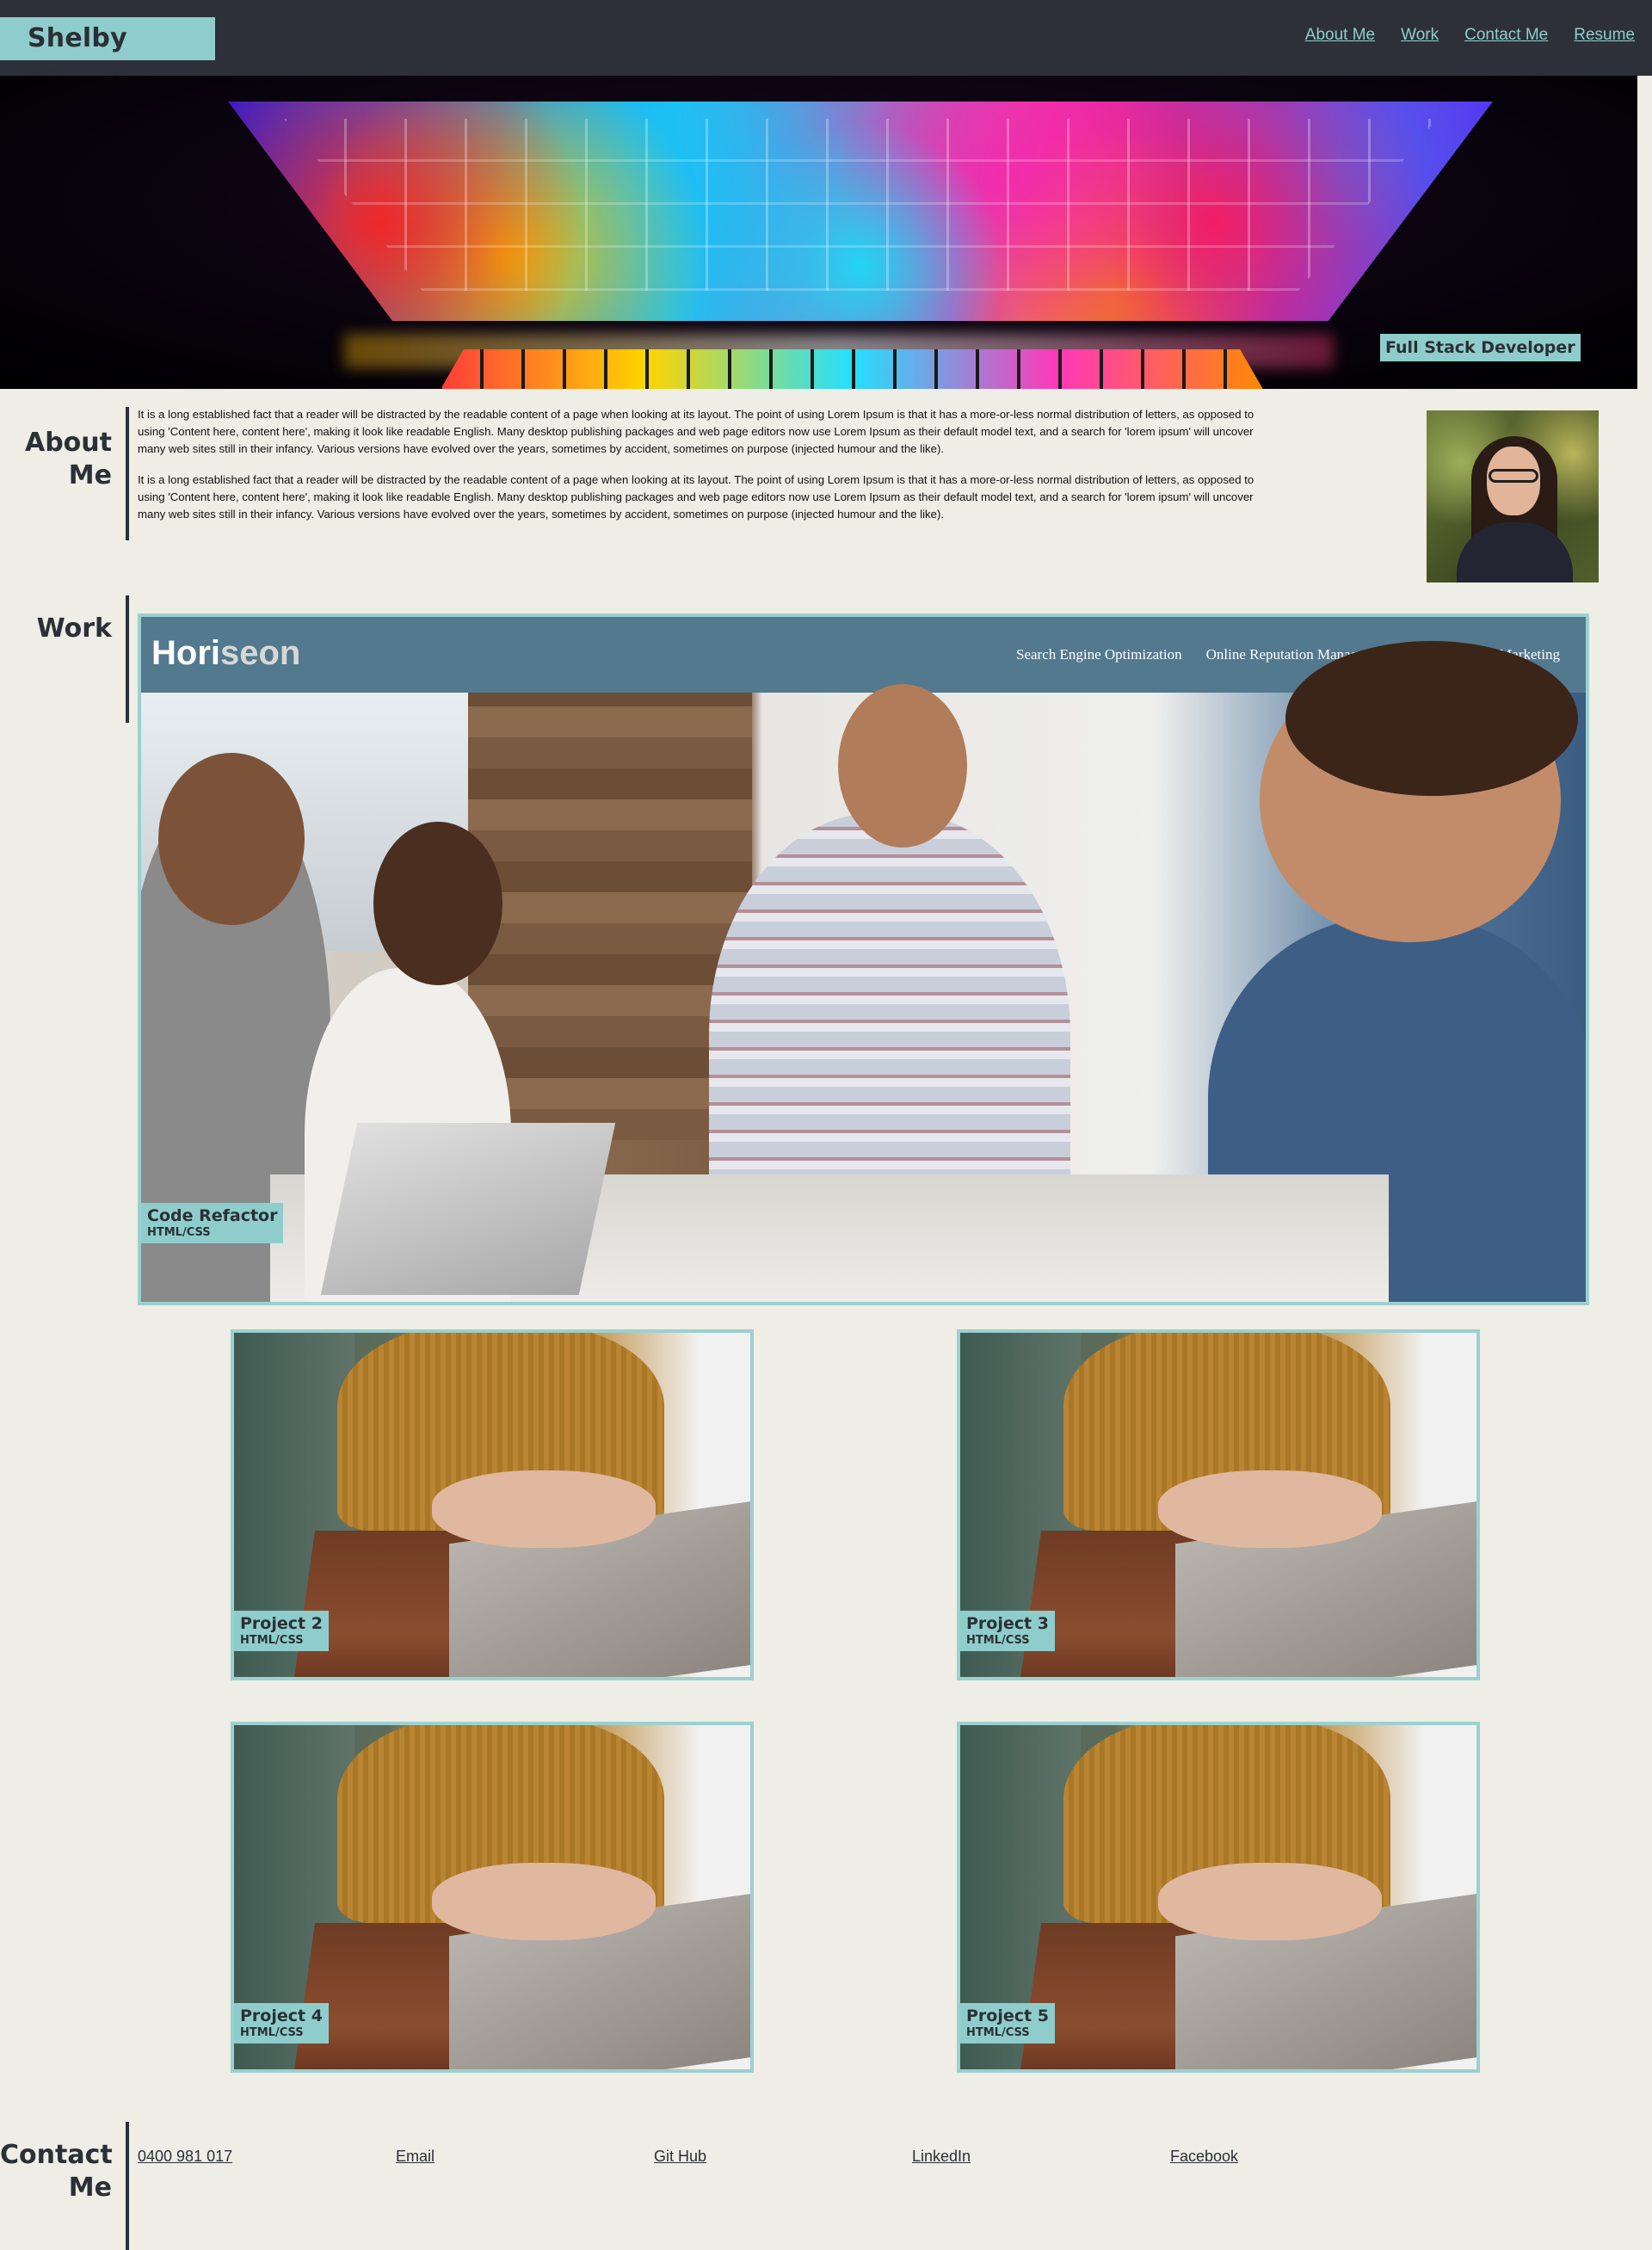 The image size is (1652, 2250). I want to click on featured-project-label: Code Refactor HTML/CSS, so click(212, 1223).